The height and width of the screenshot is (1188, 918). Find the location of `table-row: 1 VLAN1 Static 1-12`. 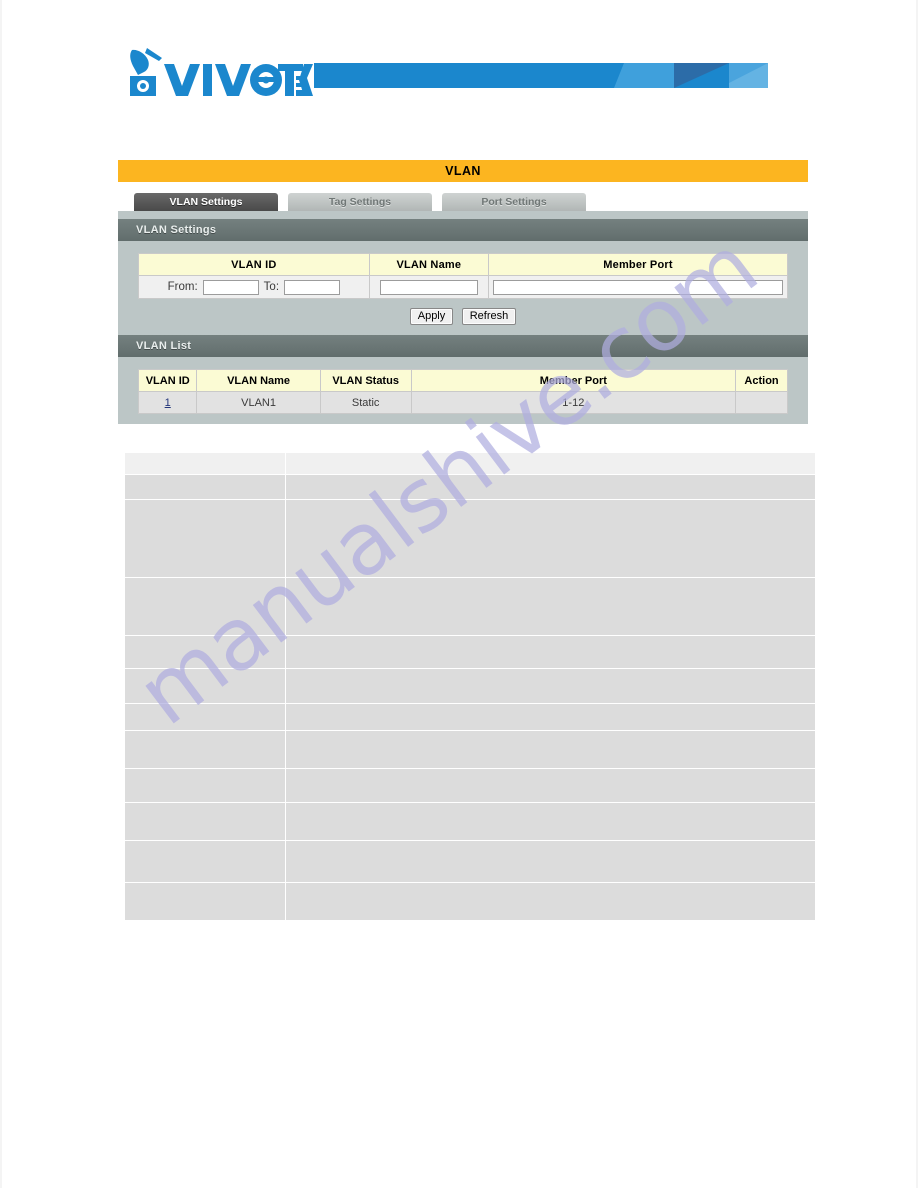

table-row: 1 VLAN1 Static 1-12 is located at coordinates (462, 402).